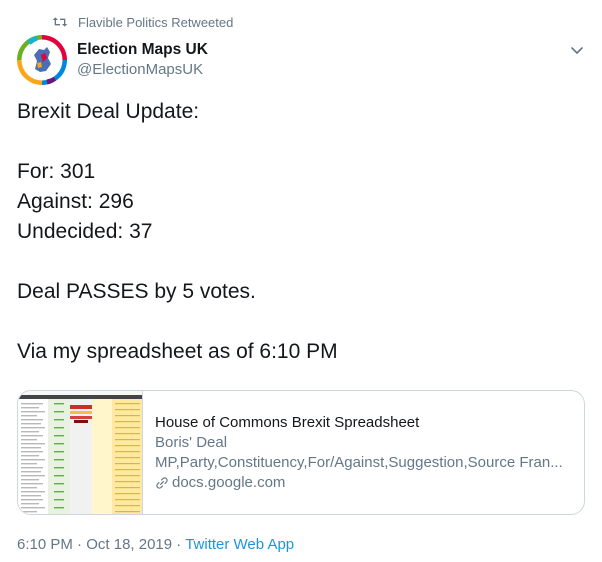 The image size is (602, 562). What do you see at coordinates (363, 423) in the screenshot?
I see `card-title: House of Commons Brexit Spreadsheet` at bounding box center [363, 423].